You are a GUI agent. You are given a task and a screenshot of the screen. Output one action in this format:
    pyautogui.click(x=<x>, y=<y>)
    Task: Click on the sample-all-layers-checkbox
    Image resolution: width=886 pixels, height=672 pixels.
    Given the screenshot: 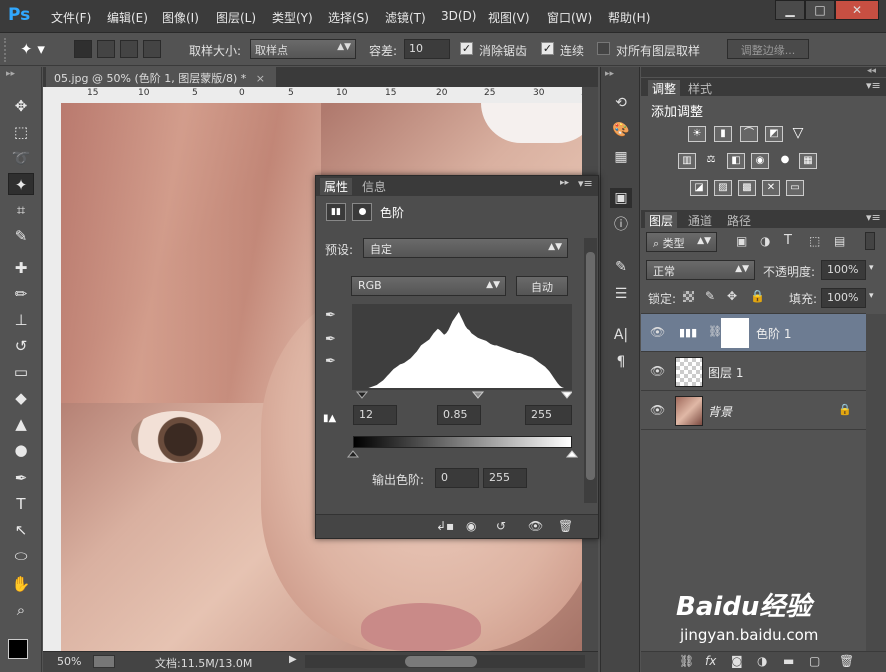 What is the action you would take?
    pyautogui.click(x=603, y=48)
    